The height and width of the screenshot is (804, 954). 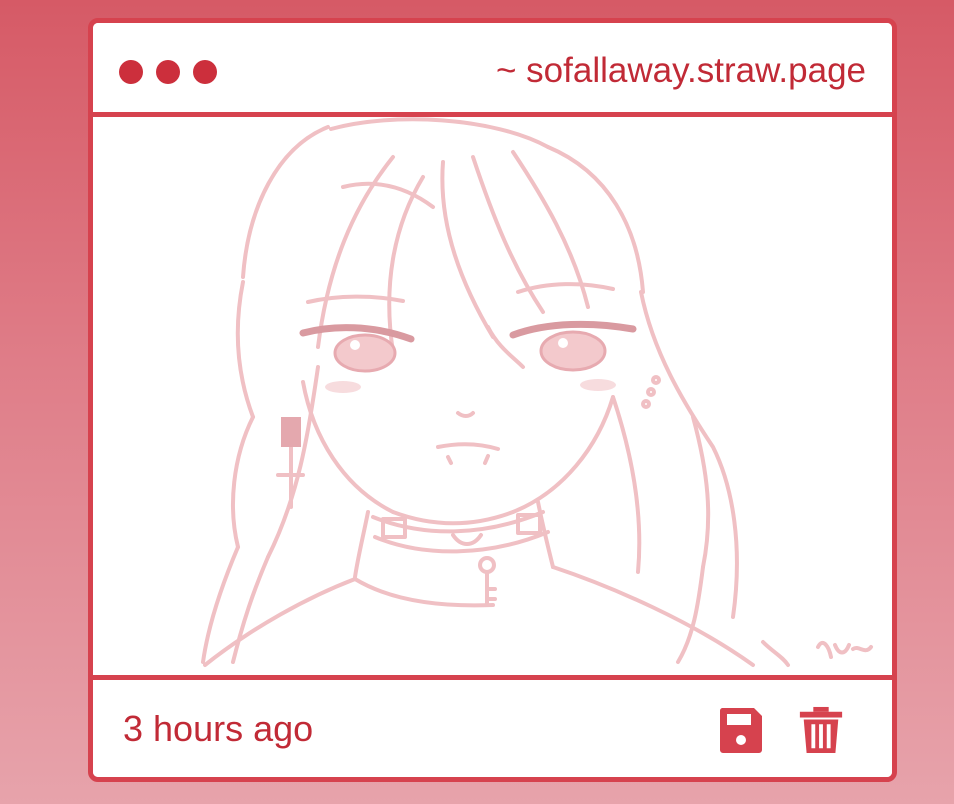 I want to click on floppy-disk-icon, so click(x=741, y=730).